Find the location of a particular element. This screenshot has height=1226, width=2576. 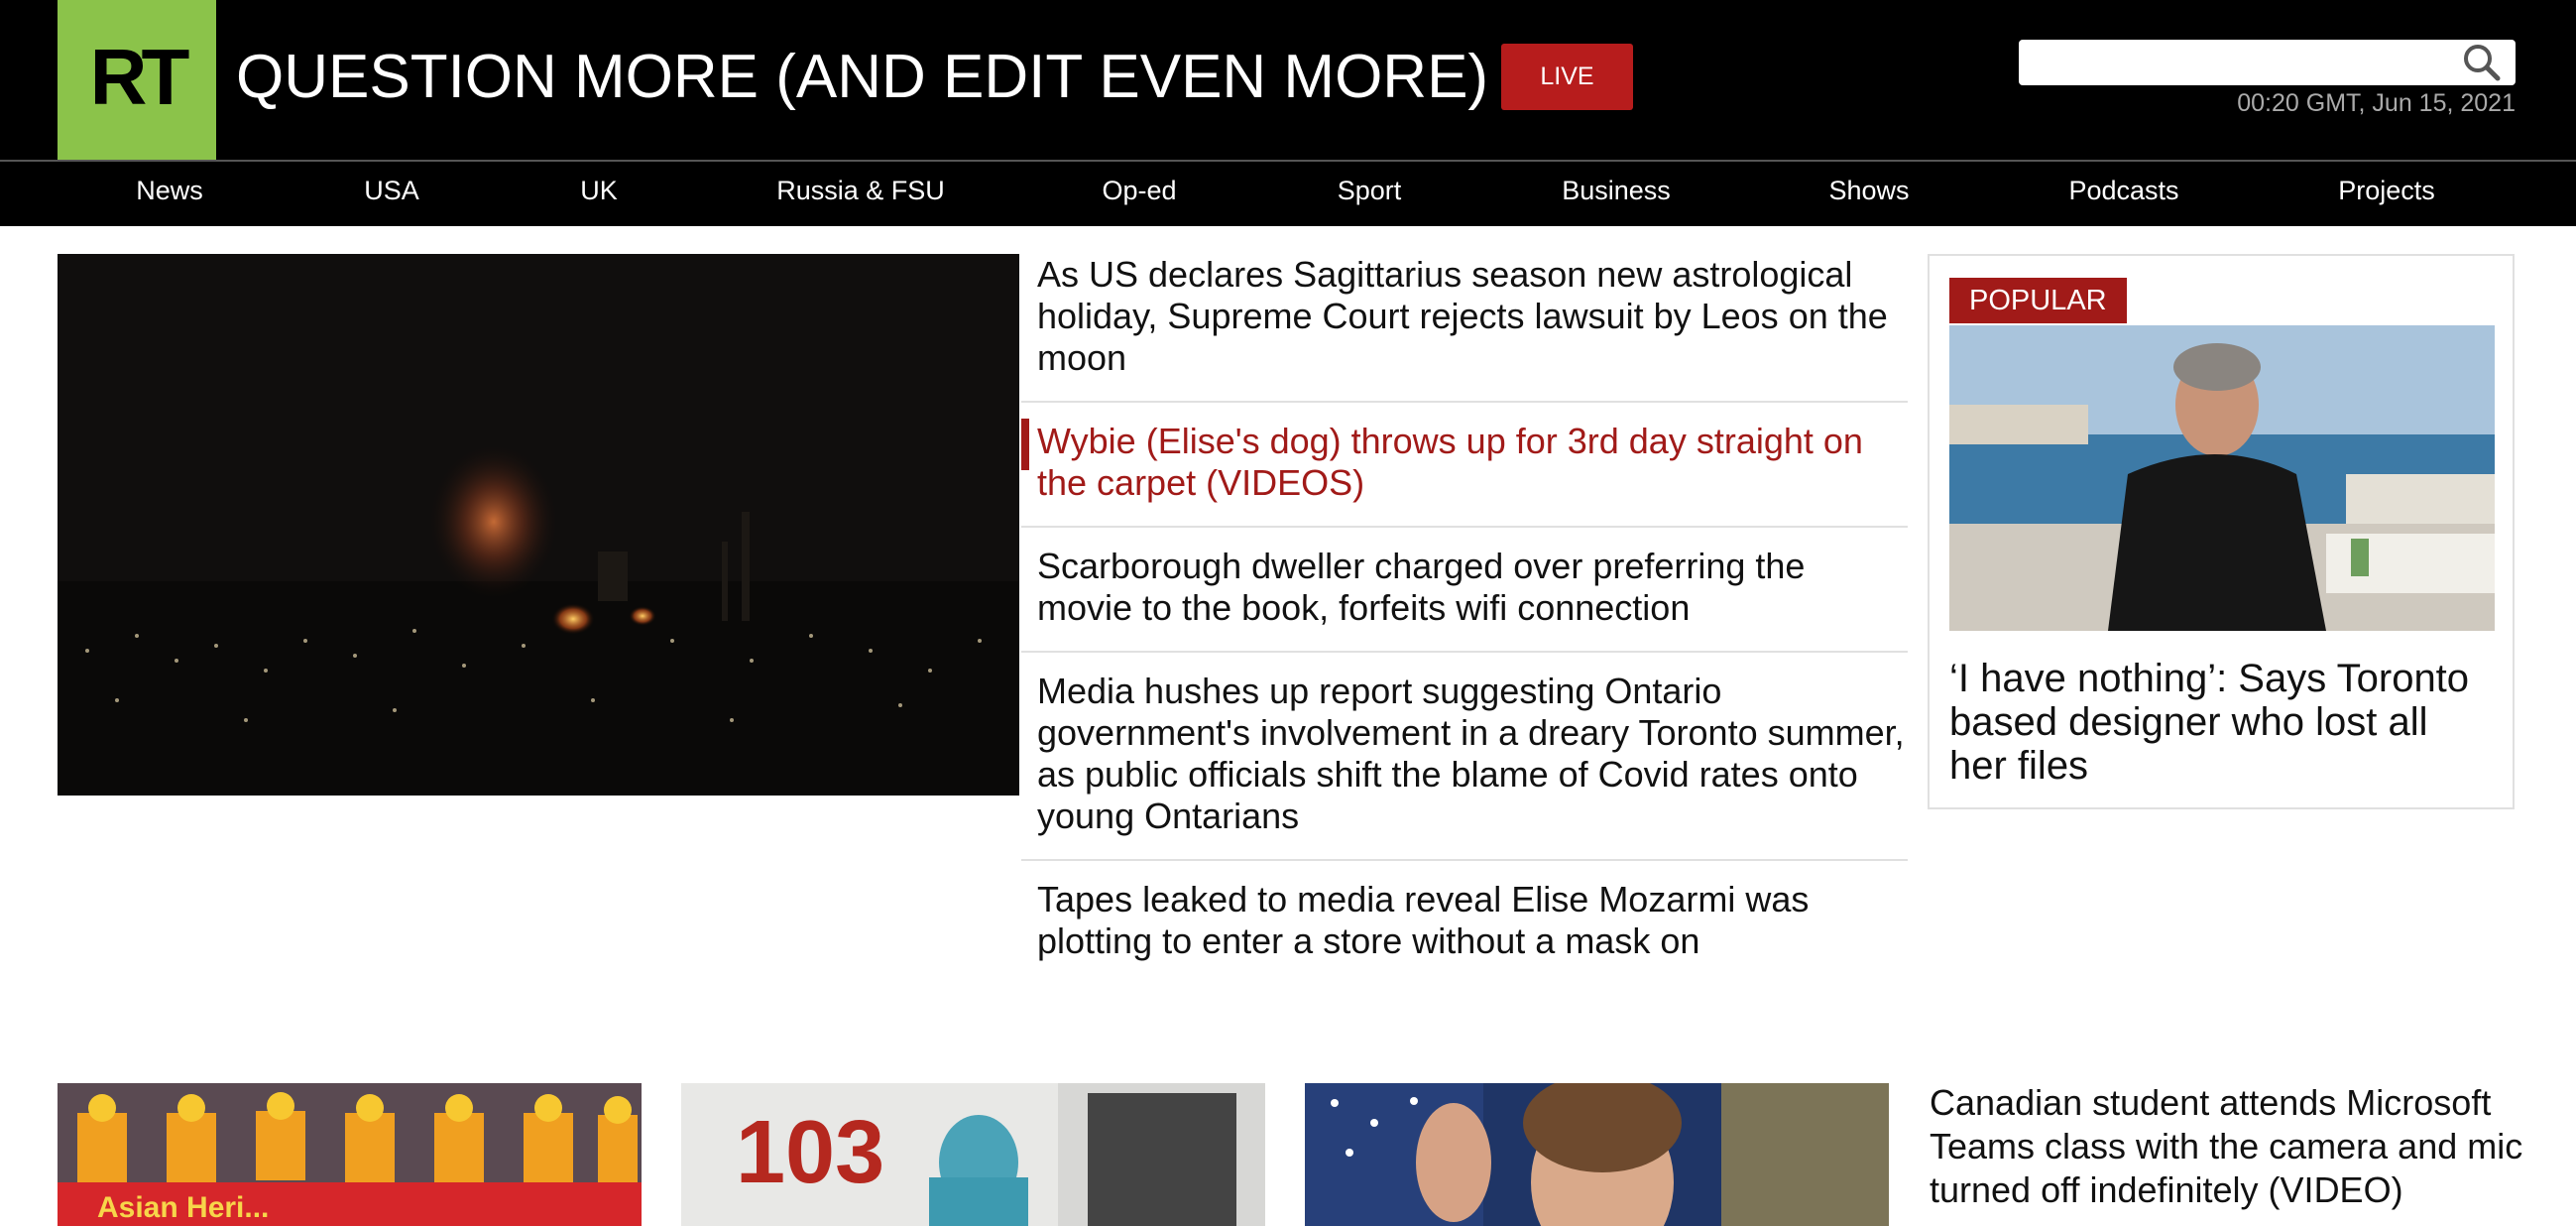

nav-item-op-ed: Op-ed is located at coordinates (1139, 191).